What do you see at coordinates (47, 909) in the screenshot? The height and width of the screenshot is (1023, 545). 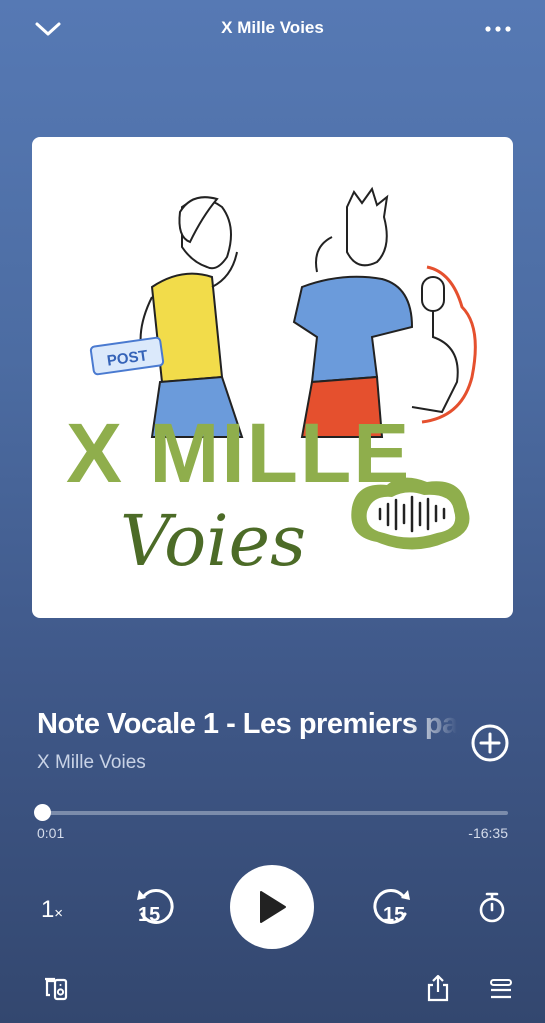 I see `speed-value: 1` at bounding box center [47, 909].